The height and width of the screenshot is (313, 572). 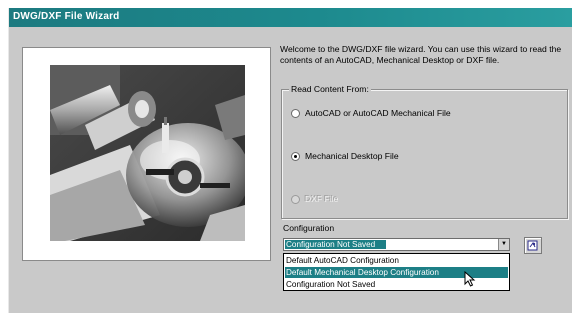 What do you see at coordinates (295, 113) in the screenshot?
I see `radio-button-icon` at bounding box center [295, 113].